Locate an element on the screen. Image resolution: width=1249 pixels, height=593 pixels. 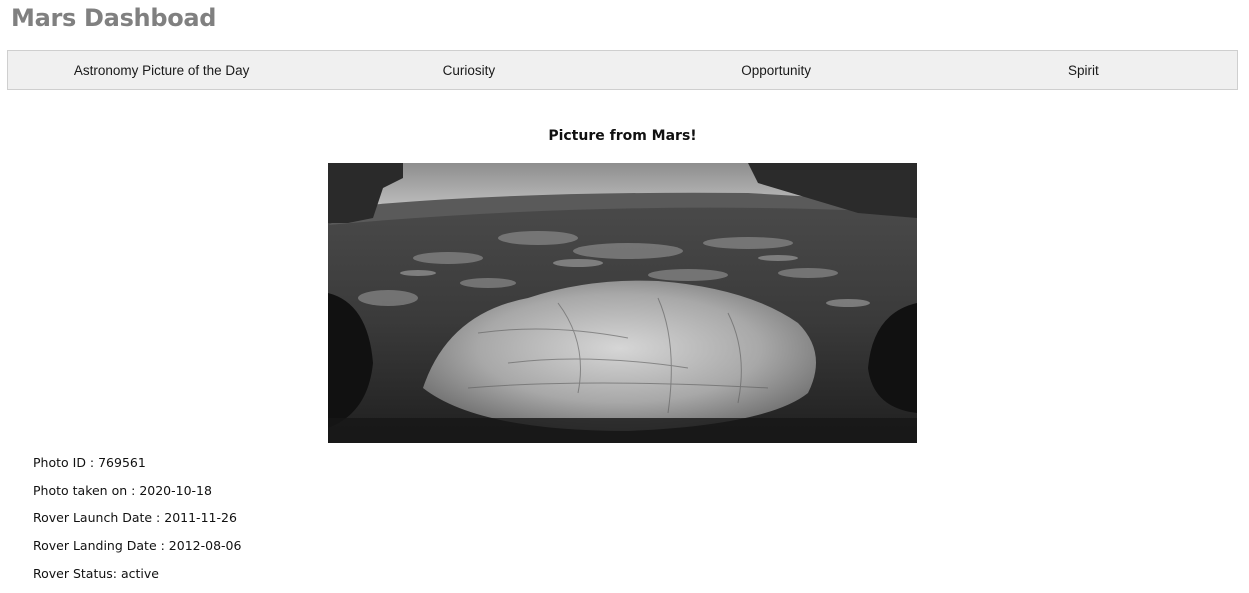
detail-landing-date: Rover Landing Date : 2012-08-06 is located at coordinates (137, 552).